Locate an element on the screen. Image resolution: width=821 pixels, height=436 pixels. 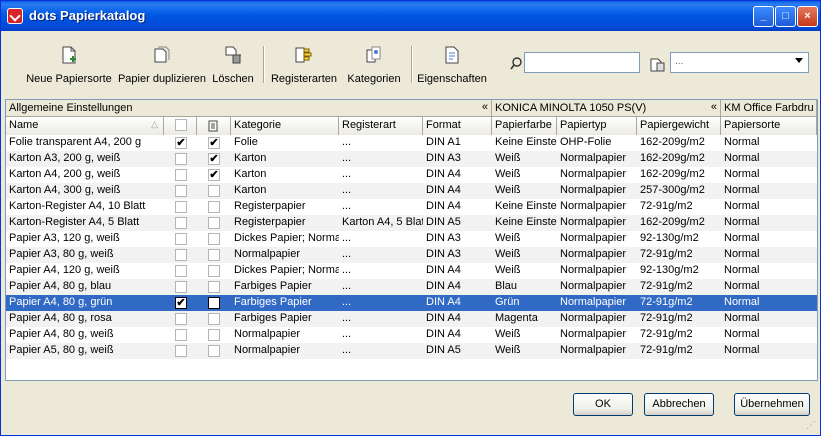
search-input is located at coordinates (582, 62).